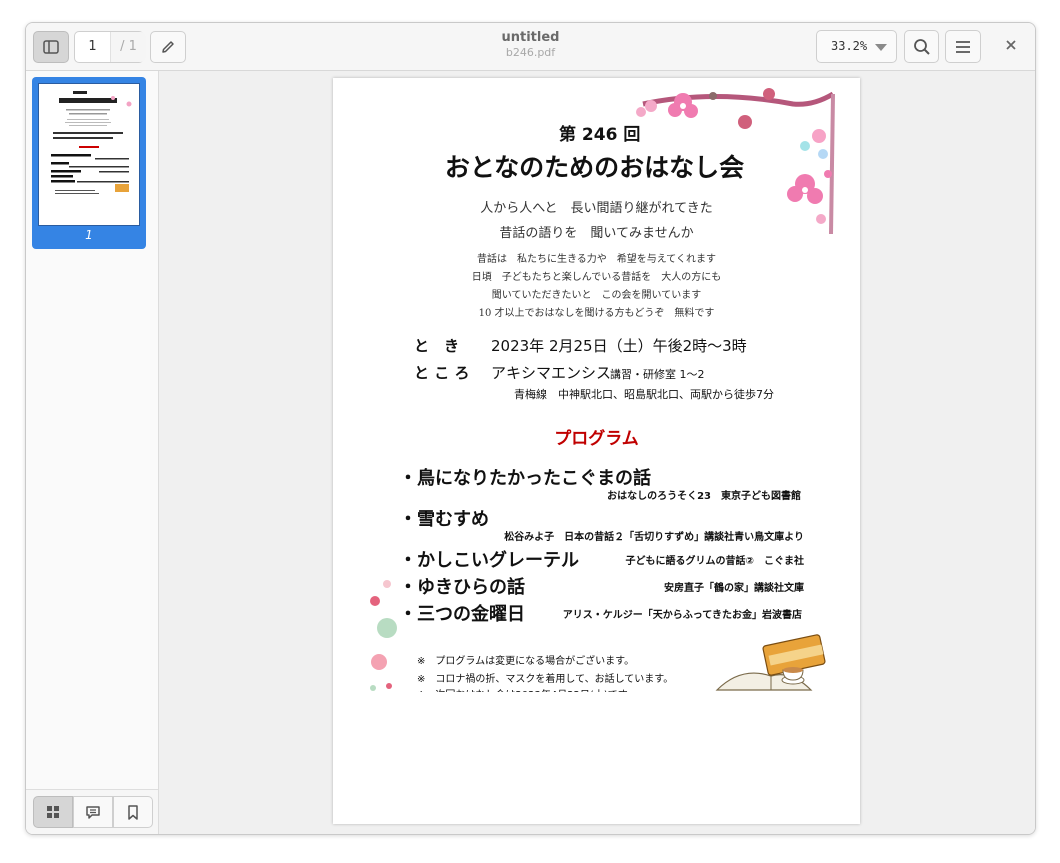 The width and height of the screenshot is (1060, 863). I want to click on zoom-select: 33.2%, so click(856, 46).